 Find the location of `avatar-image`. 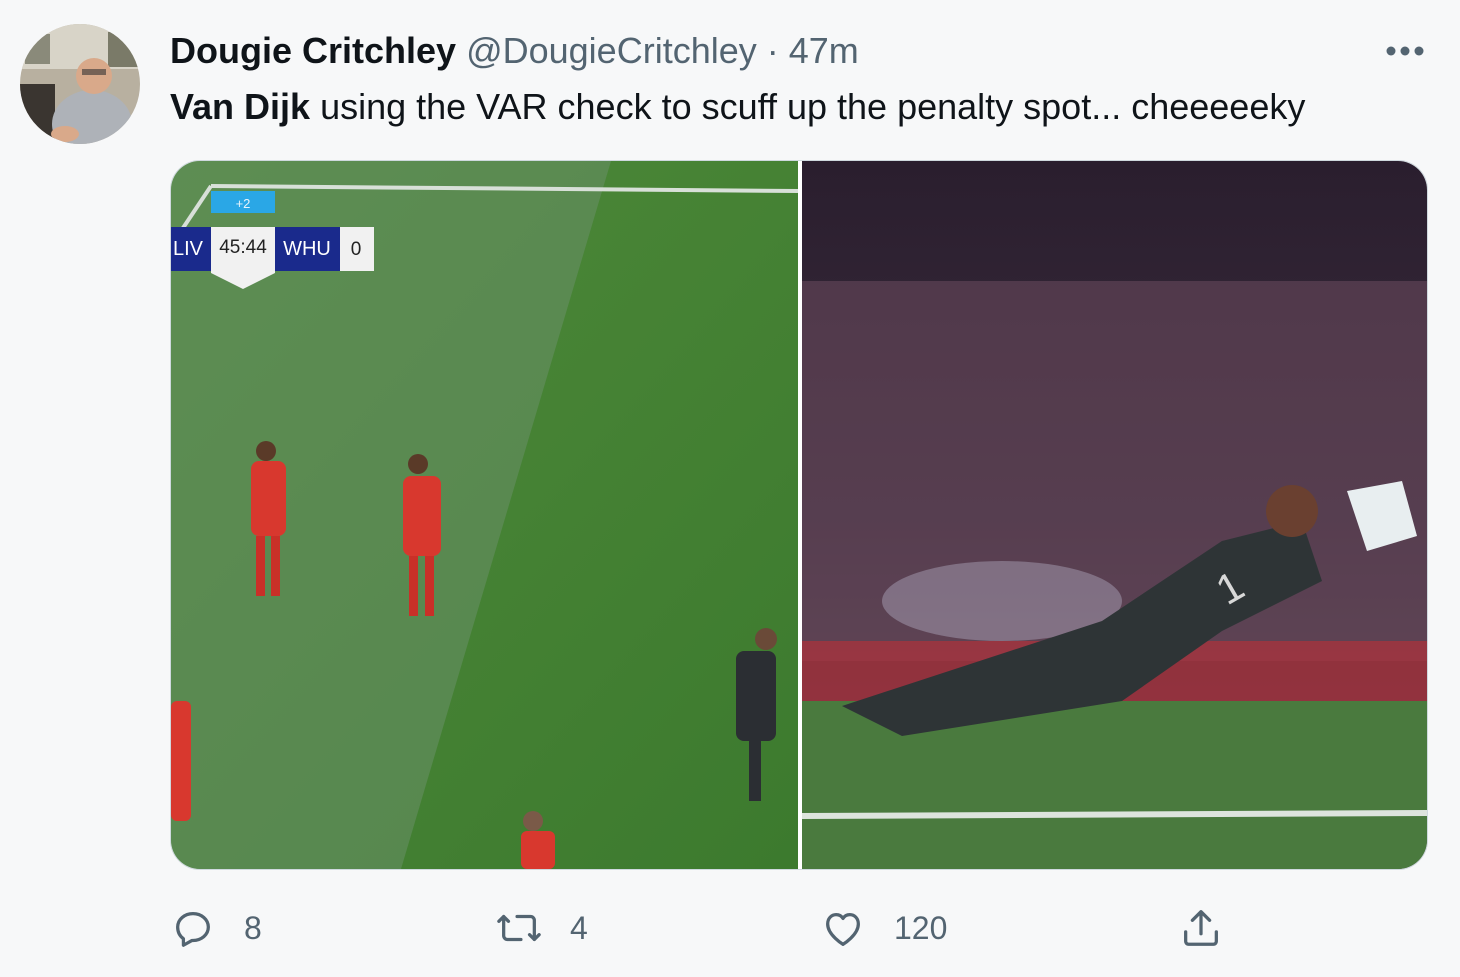

avatar-image is located at coordinates (80, 84).